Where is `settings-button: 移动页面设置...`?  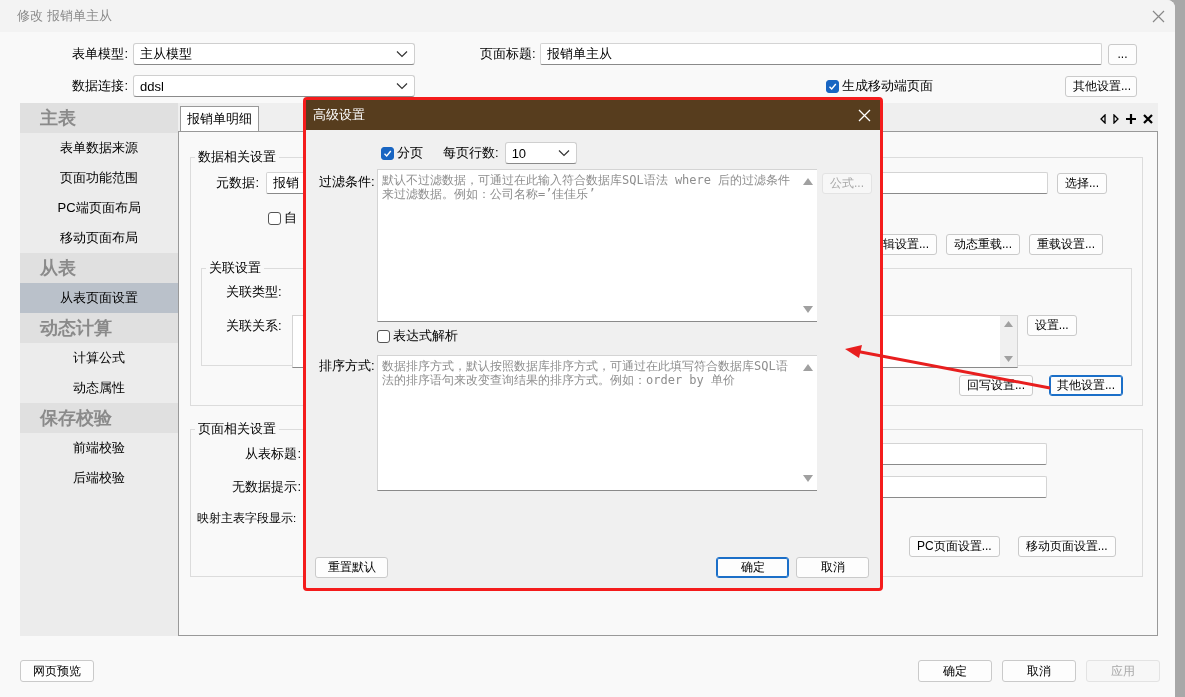
settings-button: 移动页面设置... is located at coordinates (1066, 546).